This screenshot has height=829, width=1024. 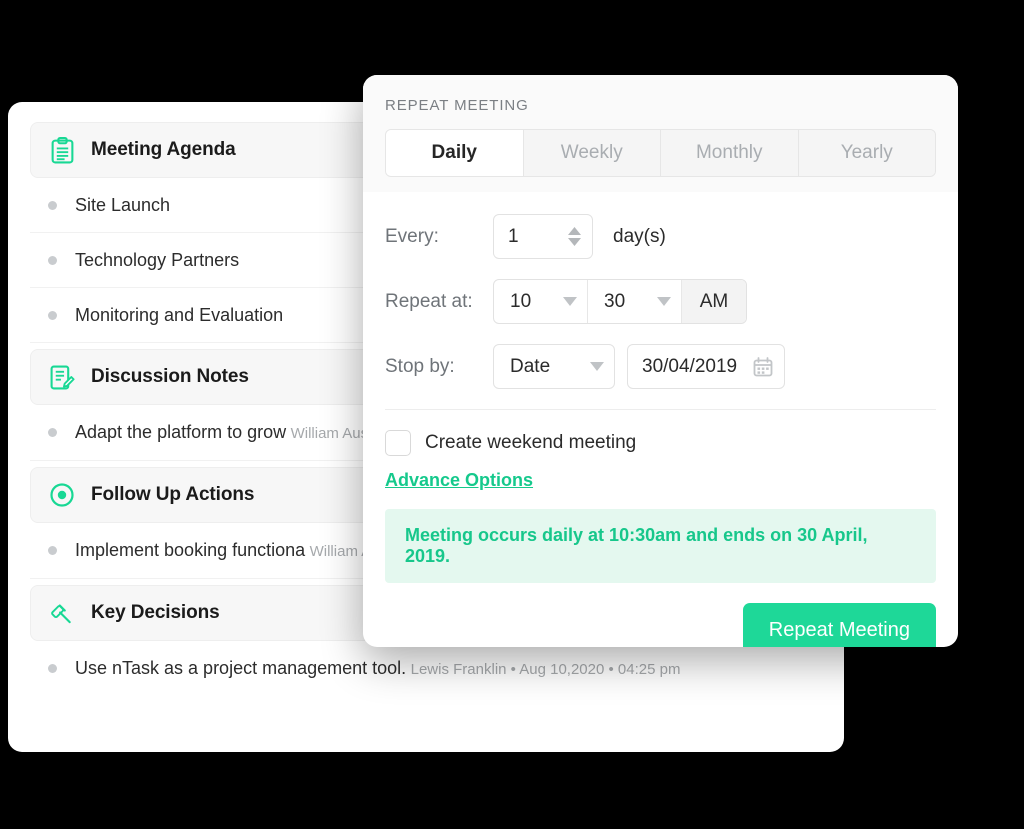 I want to click on minute-select: 30, so click(x=635, y=301).